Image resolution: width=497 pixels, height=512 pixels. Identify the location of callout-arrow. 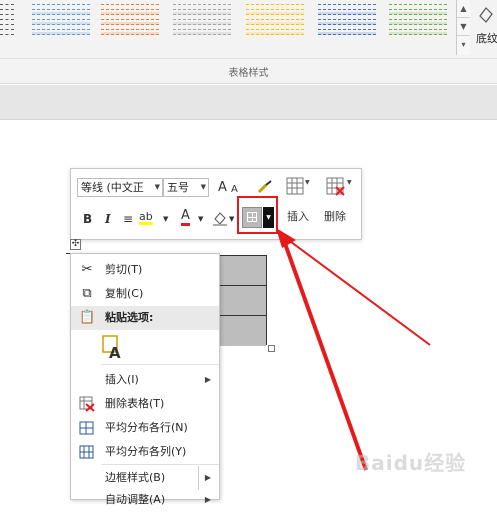
(353, 349).